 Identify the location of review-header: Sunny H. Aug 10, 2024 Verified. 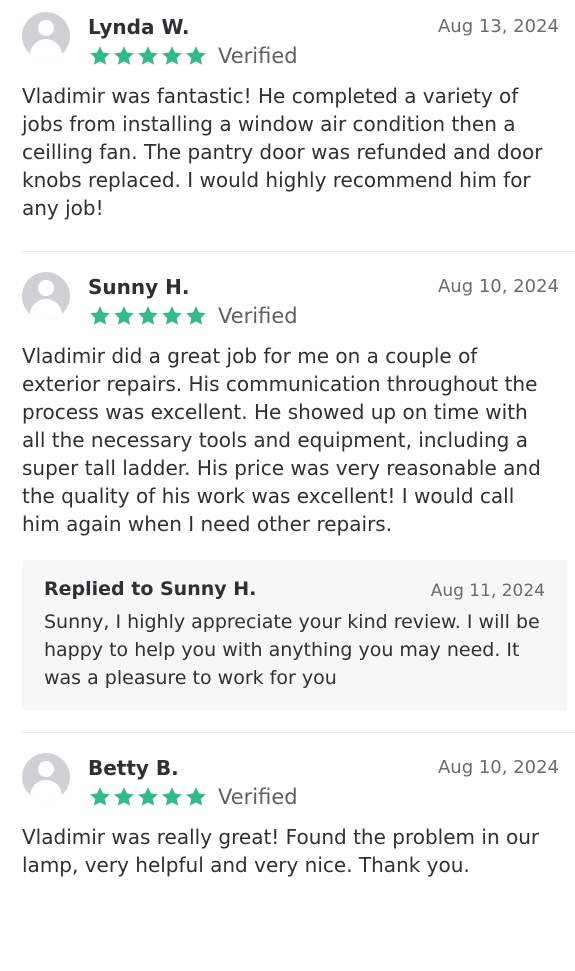
(294, 301).